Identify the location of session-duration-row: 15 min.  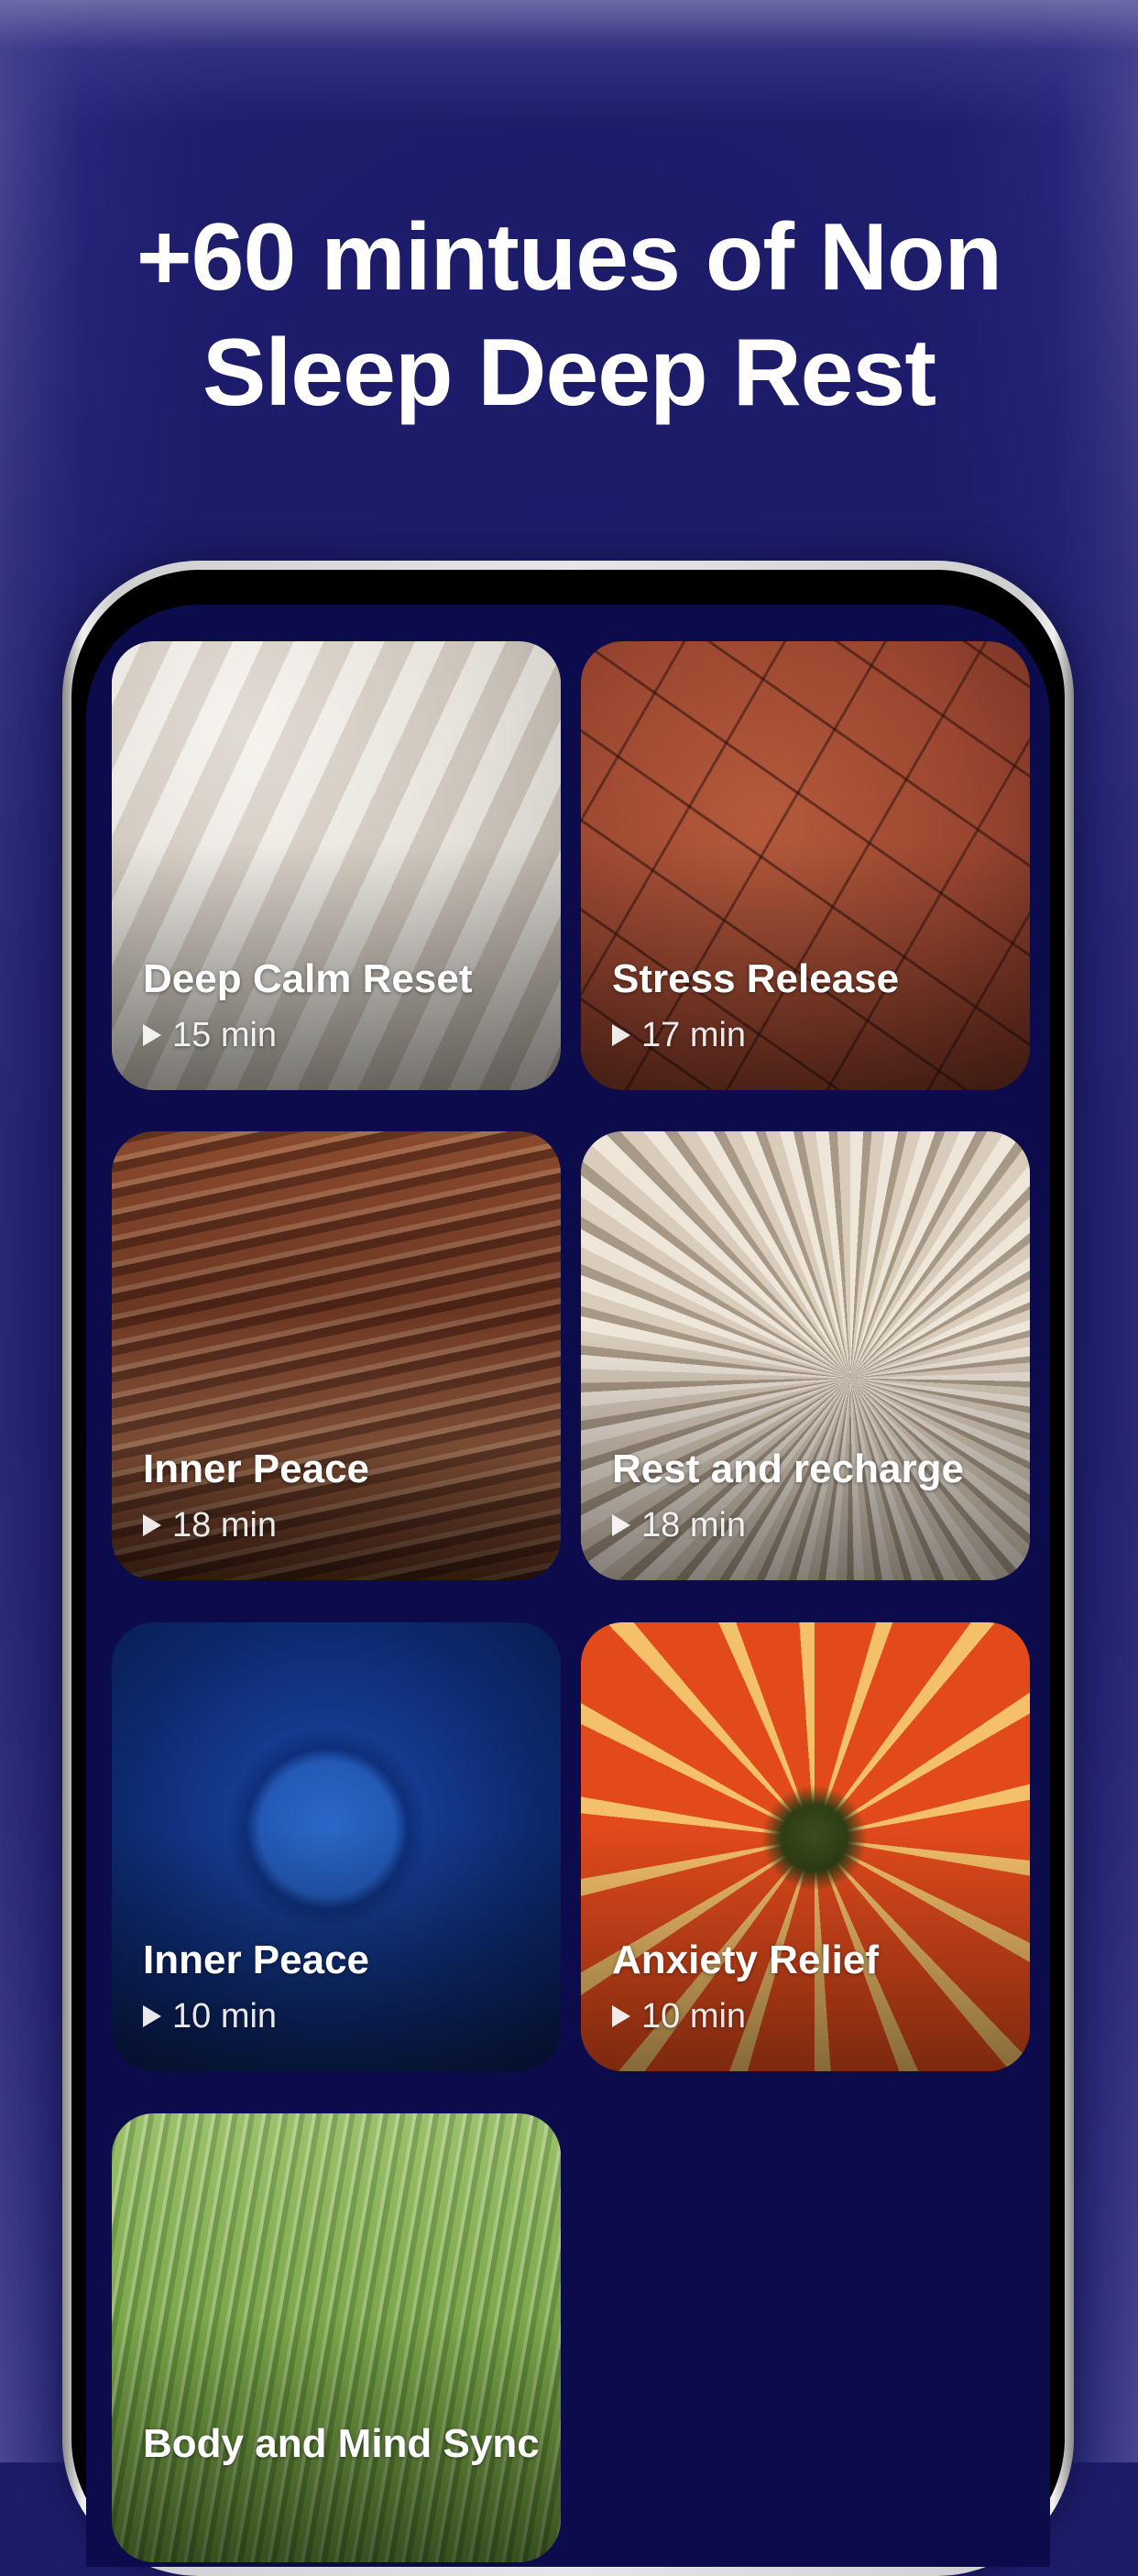
(210, 1035).